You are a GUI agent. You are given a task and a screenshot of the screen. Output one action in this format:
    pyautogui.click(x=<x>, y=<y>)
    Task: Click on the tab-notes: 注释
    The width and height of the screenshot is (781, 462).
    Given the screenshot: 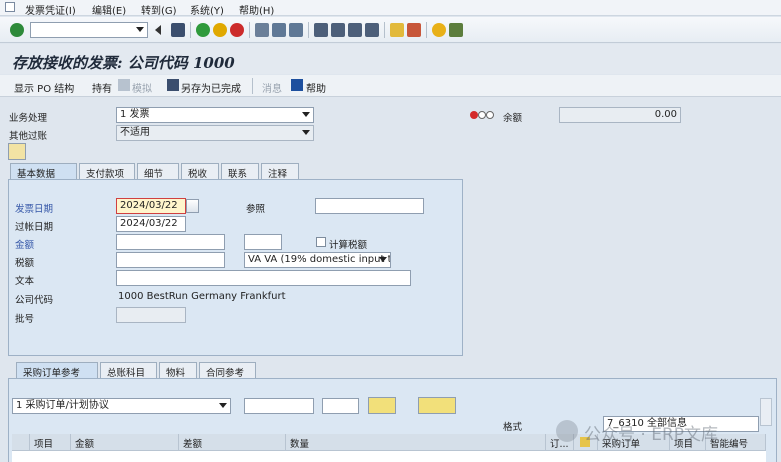 What is the action you would take?
    pyautogui.click(x=280, y=171)
    